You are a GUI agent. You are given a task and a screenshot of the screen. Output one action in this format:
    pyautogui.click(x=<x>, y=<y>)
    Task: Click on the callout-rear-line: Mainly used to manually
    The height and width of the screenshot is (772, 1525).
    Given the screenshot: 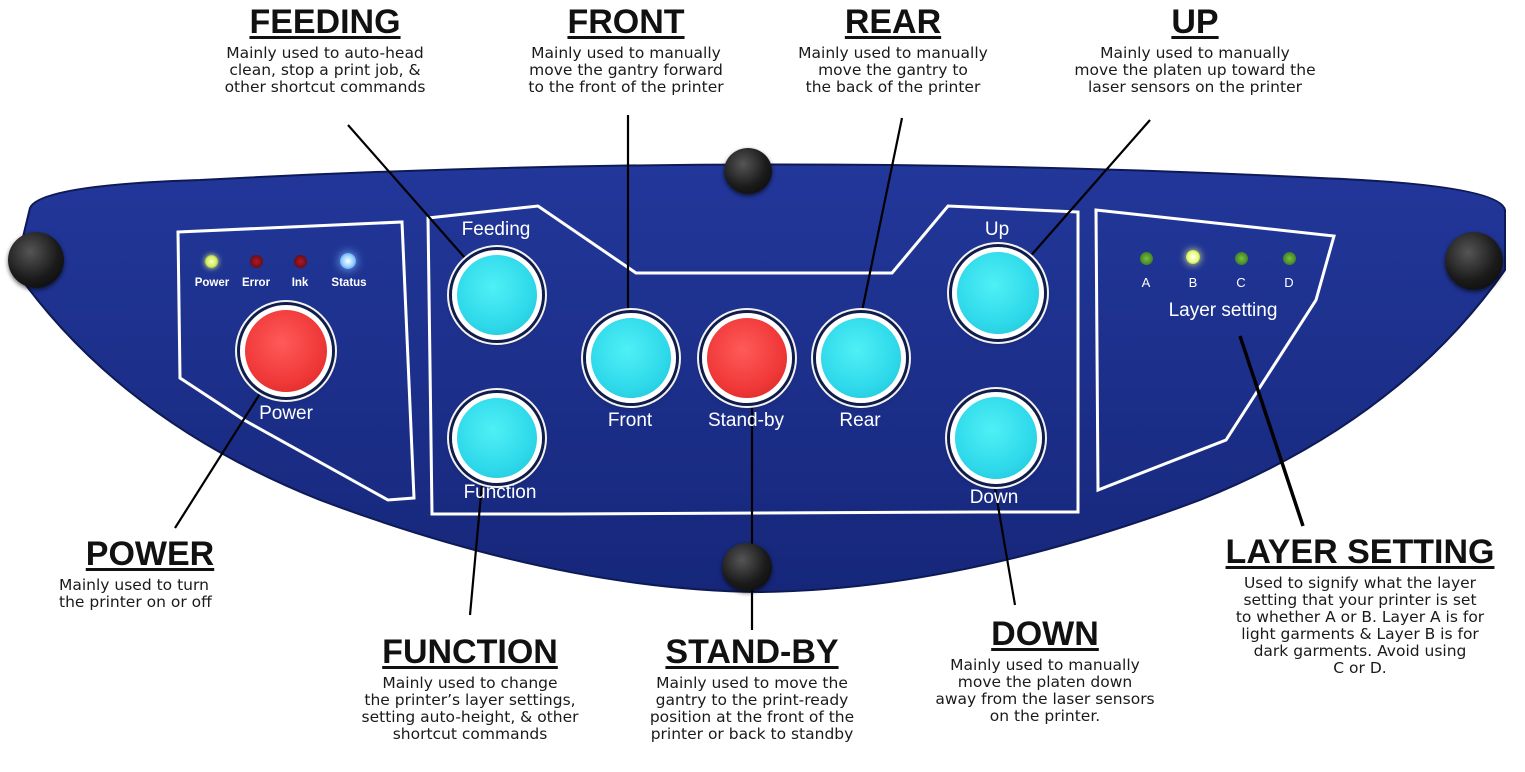 What is the action you would take?
    pyautogui.click(x=893, y=53)
    